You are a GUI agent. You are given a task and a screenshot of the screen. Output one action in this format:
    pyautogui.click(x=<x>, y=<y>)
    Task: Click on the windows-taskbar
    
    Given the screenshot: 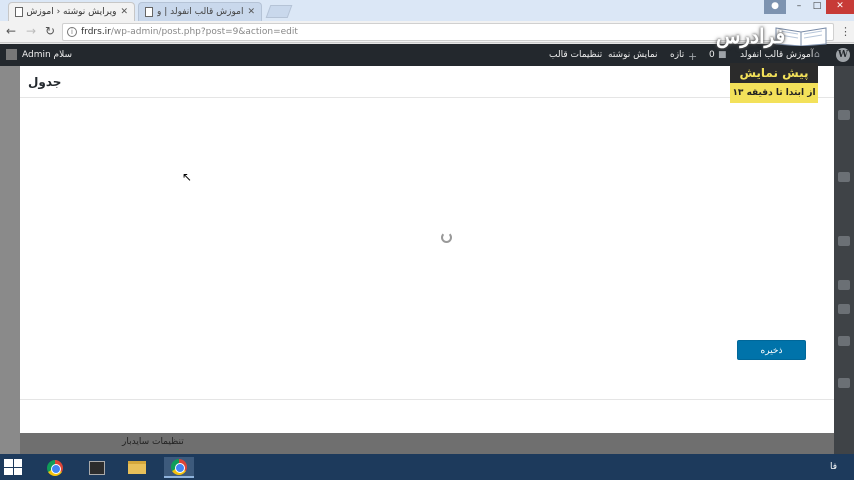 What is the action you would take?
    pyautogui.click(x=427, y=467)
    